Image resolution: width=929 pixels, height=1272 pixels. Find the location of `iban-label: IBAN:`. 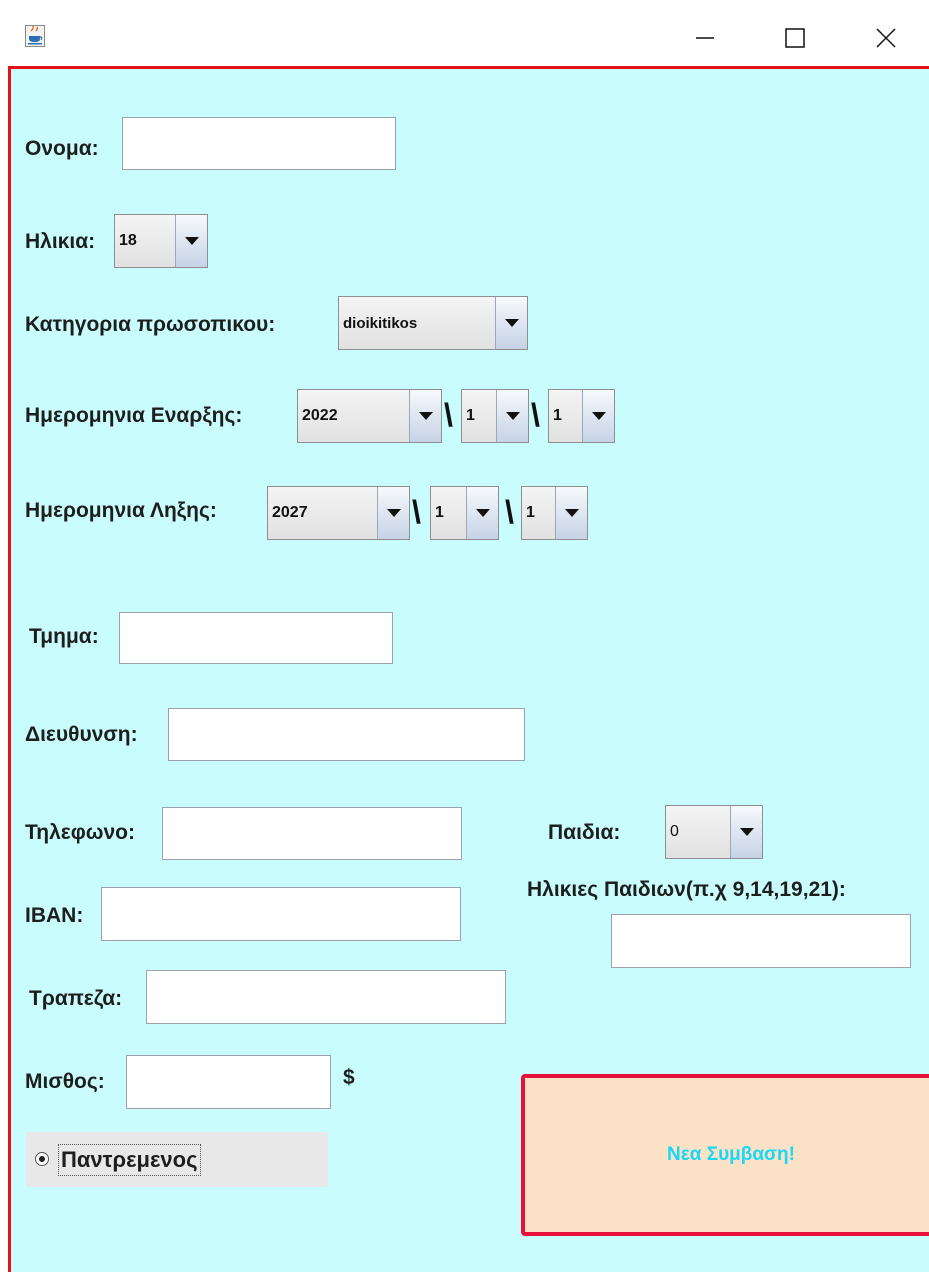

iban-label: IBAN: is located at coordinates (54, 915).